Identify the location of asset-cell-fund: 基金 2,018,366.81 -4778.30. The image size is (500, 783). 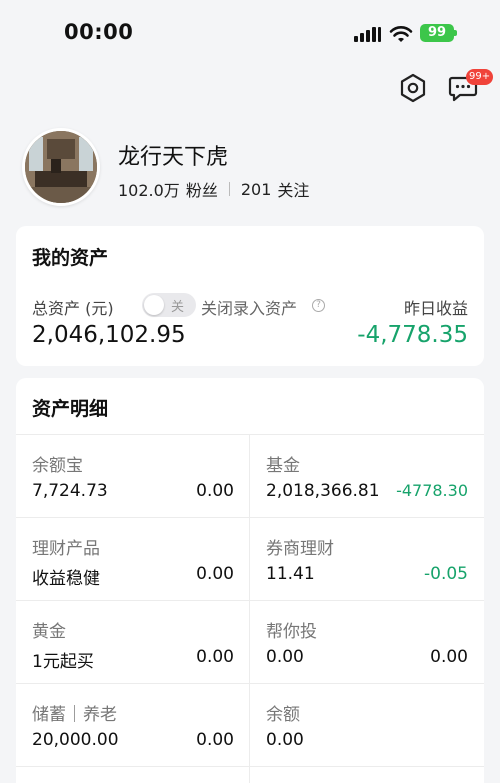
(367, 476).